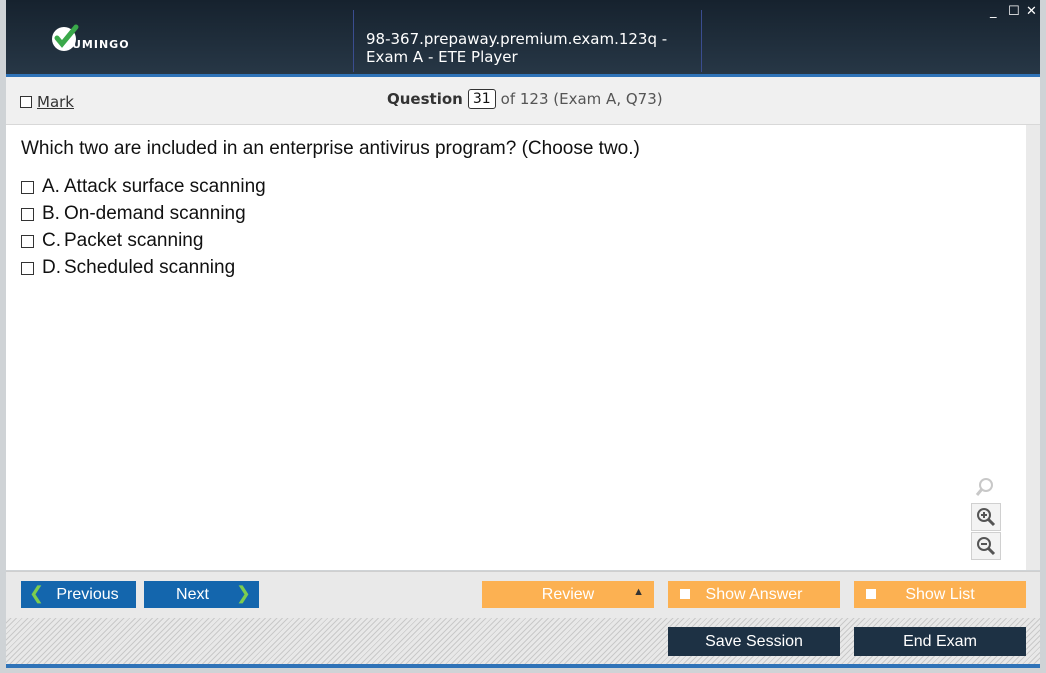 The height and width of the screenshot is (673, 1046). I want to click on save-session-button: Save Session, so click(754, 641).